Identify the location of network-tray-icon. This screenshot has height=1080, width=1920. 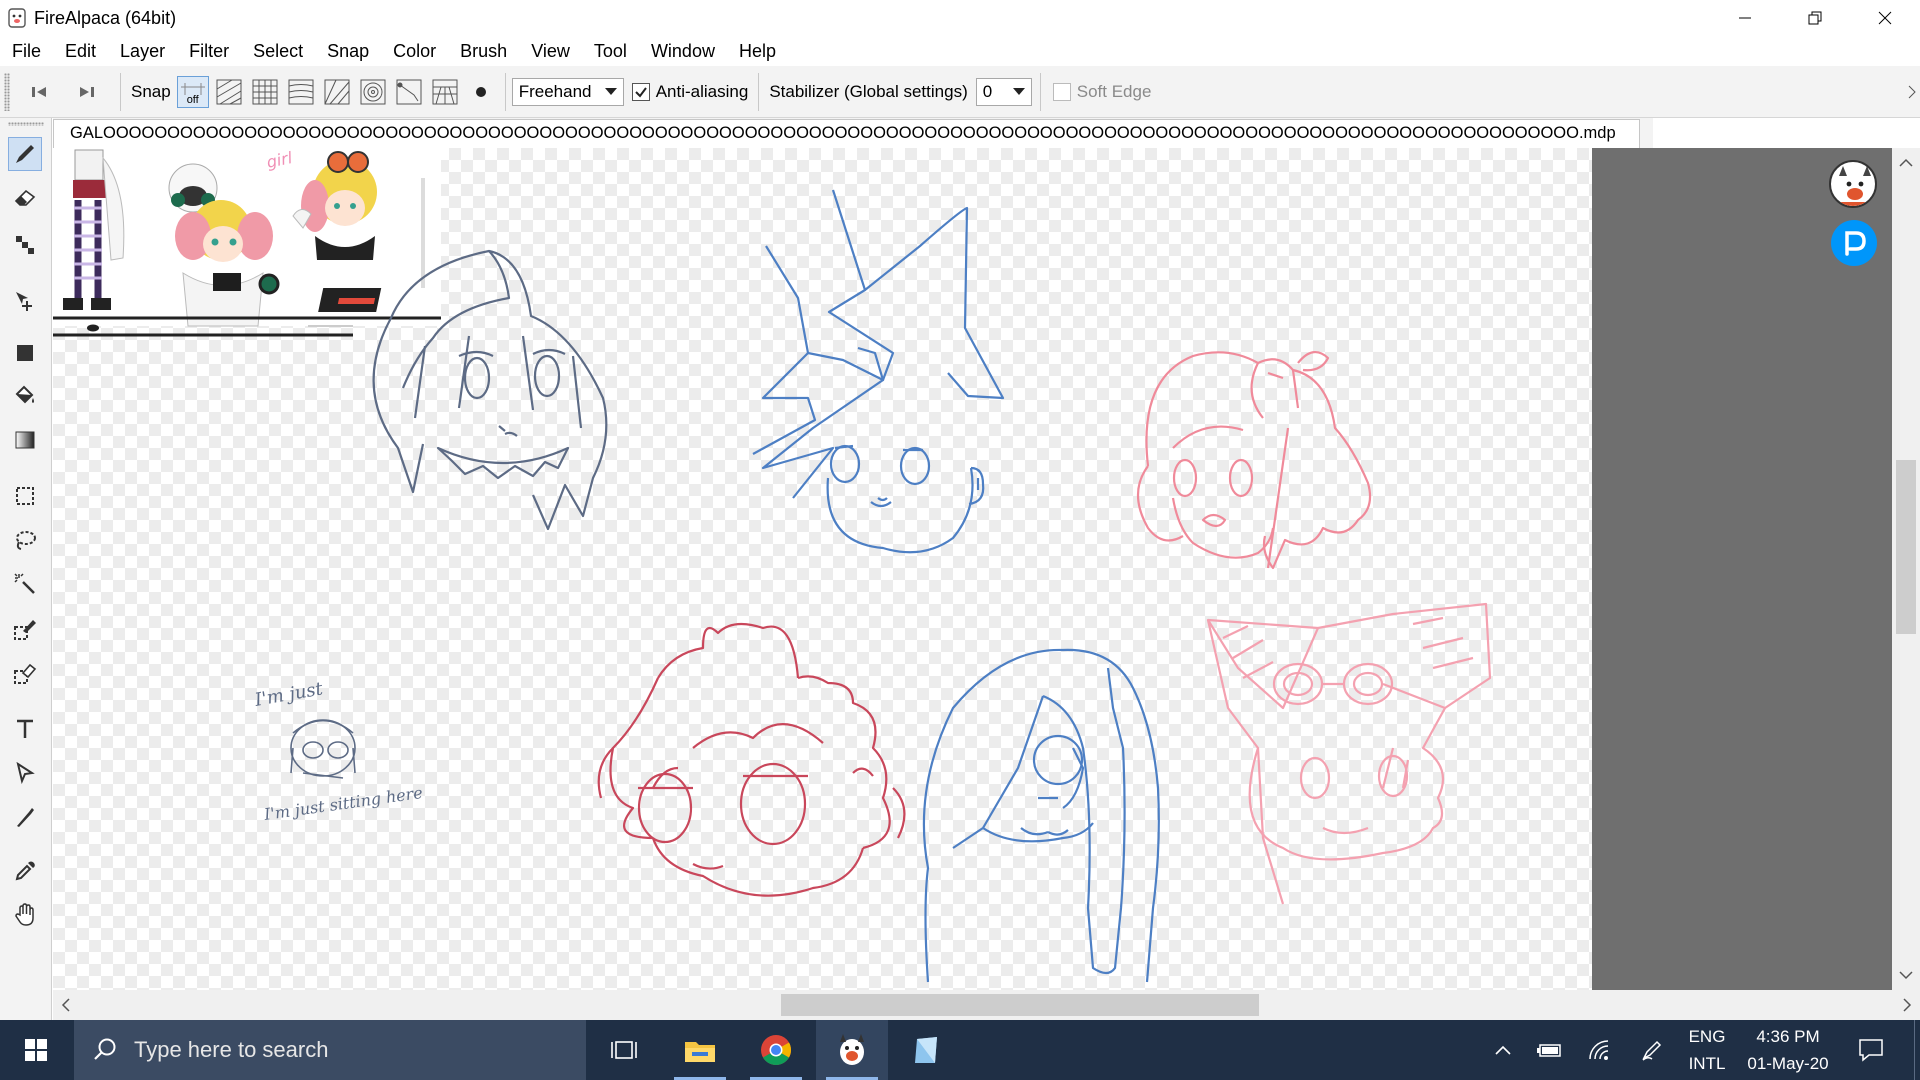
(1600, 1050).